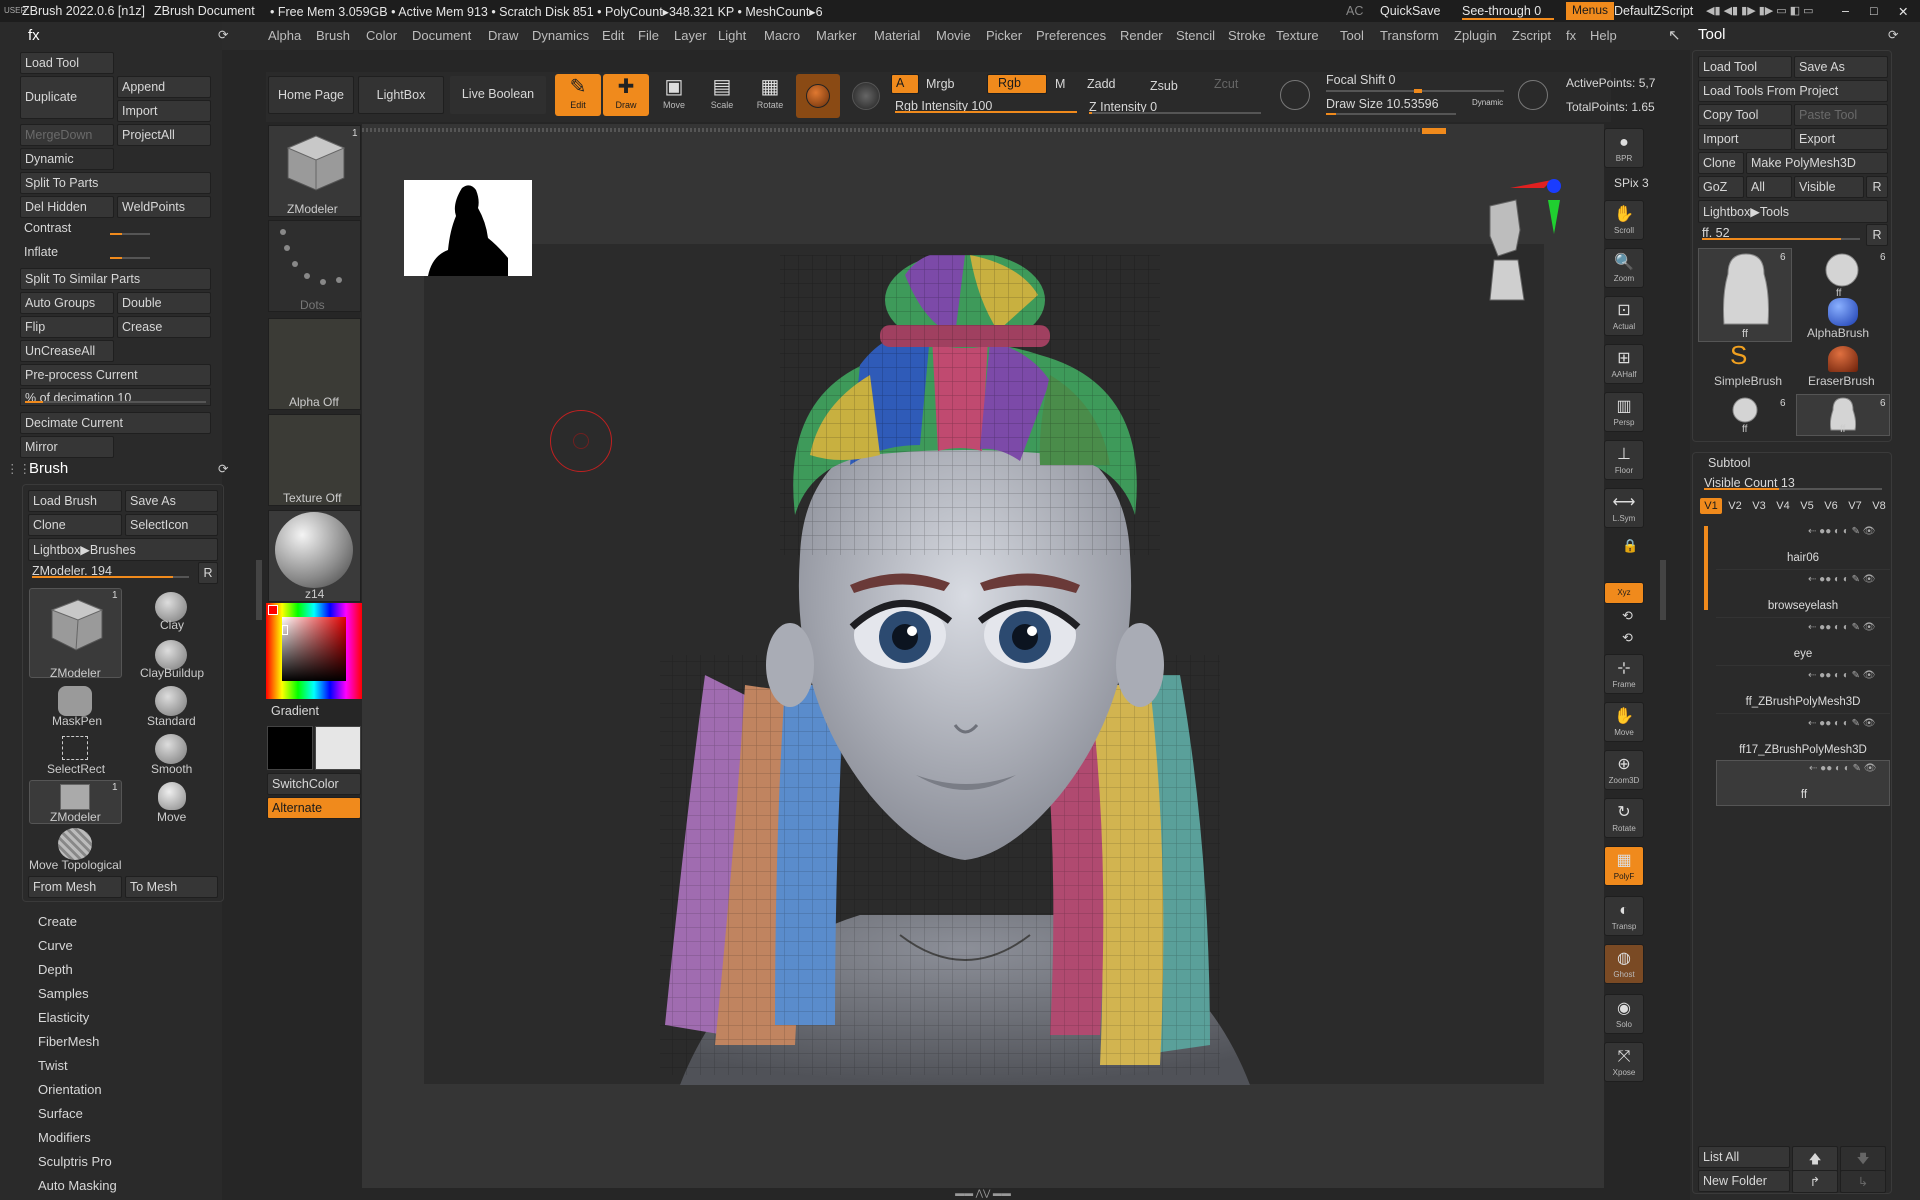 The height and width of the screenshot is (1200, 1920). What do you see at coordinates (674, 95) in the screenshot?
I see `move-mode-button: ▣ Move` at bounding box center [674, 95].